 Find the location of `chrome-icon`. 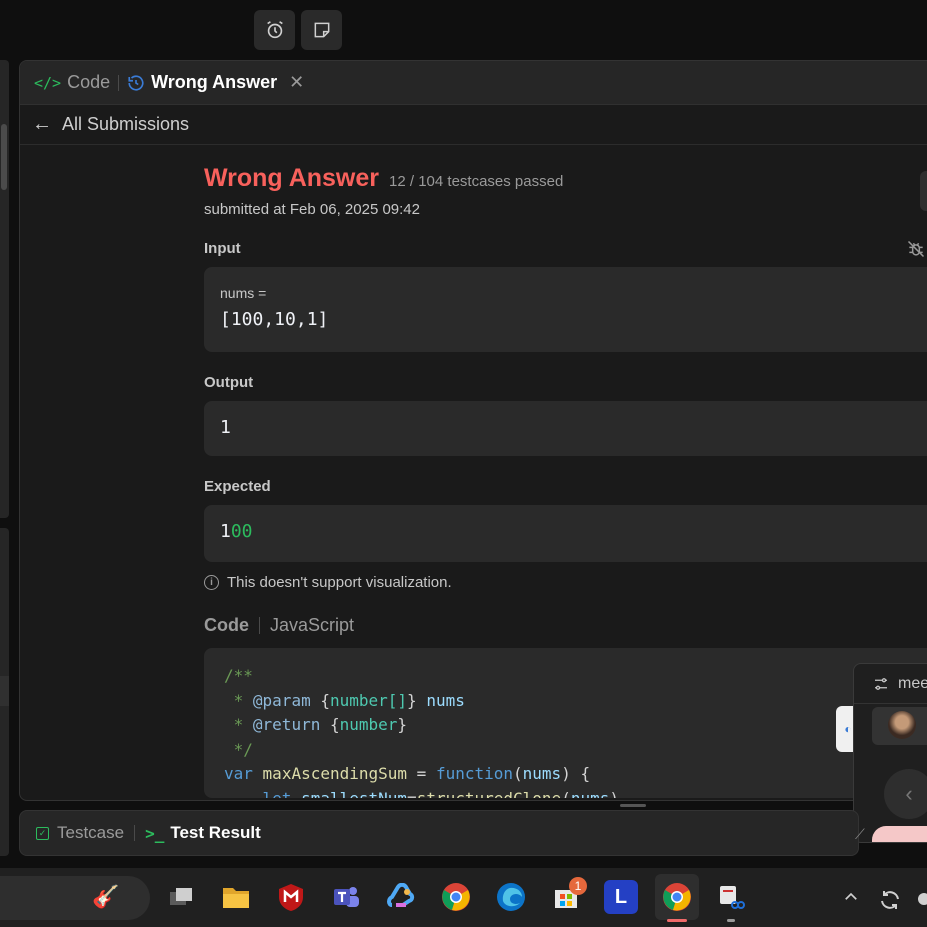

chrome-icon is located at coordinates (456, 897).